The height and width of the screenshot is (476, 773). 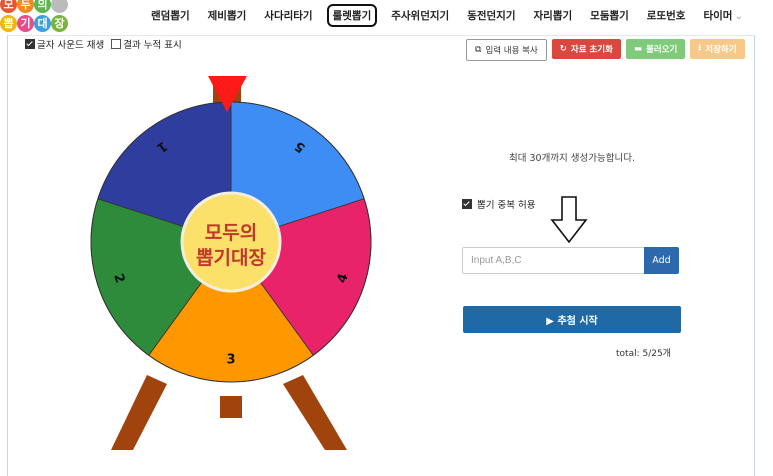 I want to click on nav-item: 모둠뽑기, so click(x=609, y=15).